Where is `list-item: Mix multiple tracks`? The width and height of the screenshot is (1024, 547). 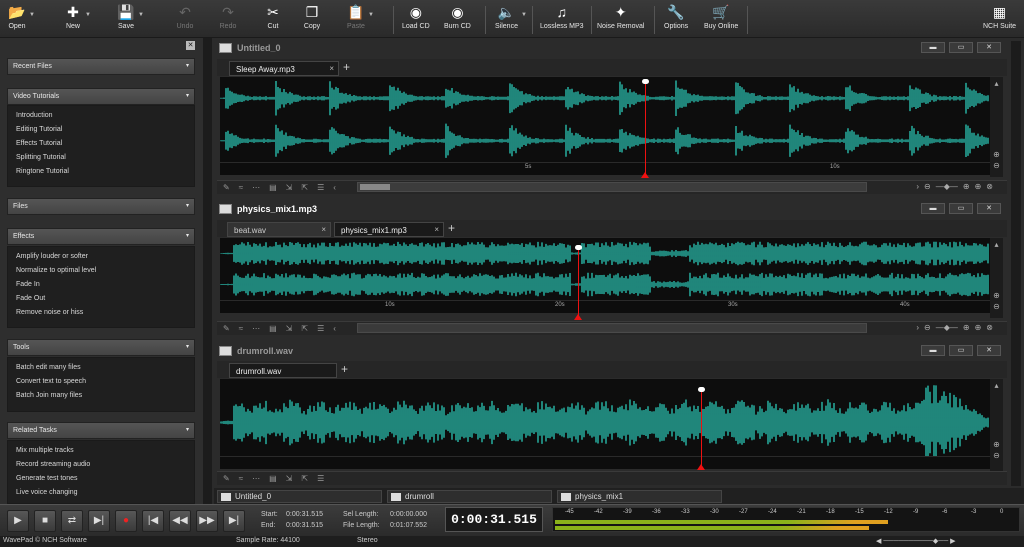
list-item: Mix multiple tracks is located at coordinates (101, 454).